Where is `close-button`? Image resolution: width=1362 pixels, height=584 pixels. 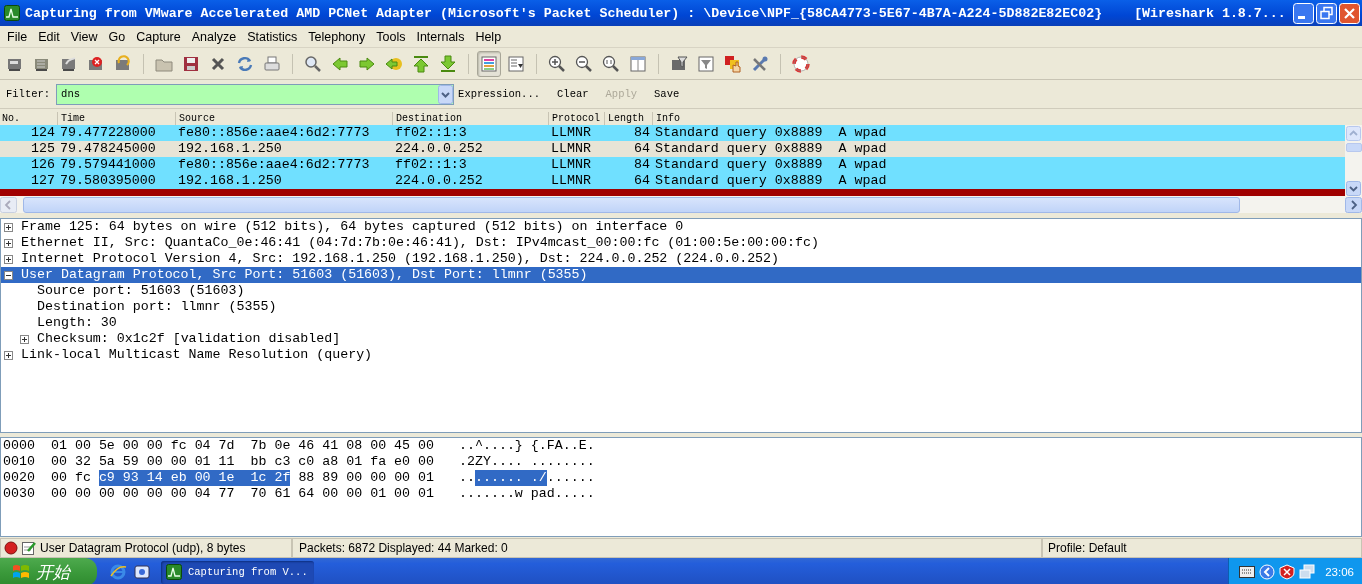
close-button is located at coordinates (1349, 13).